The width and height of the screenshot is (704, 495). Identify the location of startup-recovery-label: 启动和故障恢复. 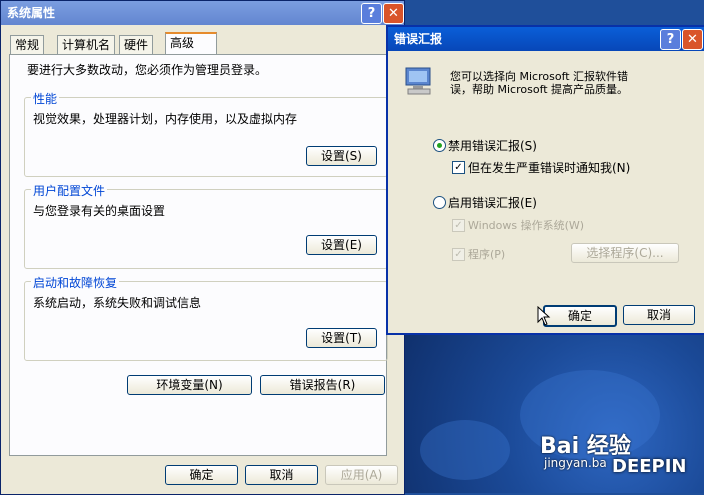
(75, 282).